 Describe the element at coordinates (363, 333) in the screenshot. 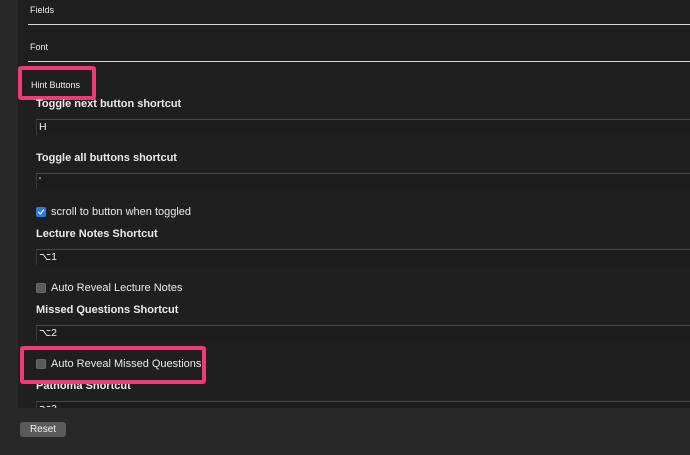

I see `missed-questions-input: ⌥2` at that location.